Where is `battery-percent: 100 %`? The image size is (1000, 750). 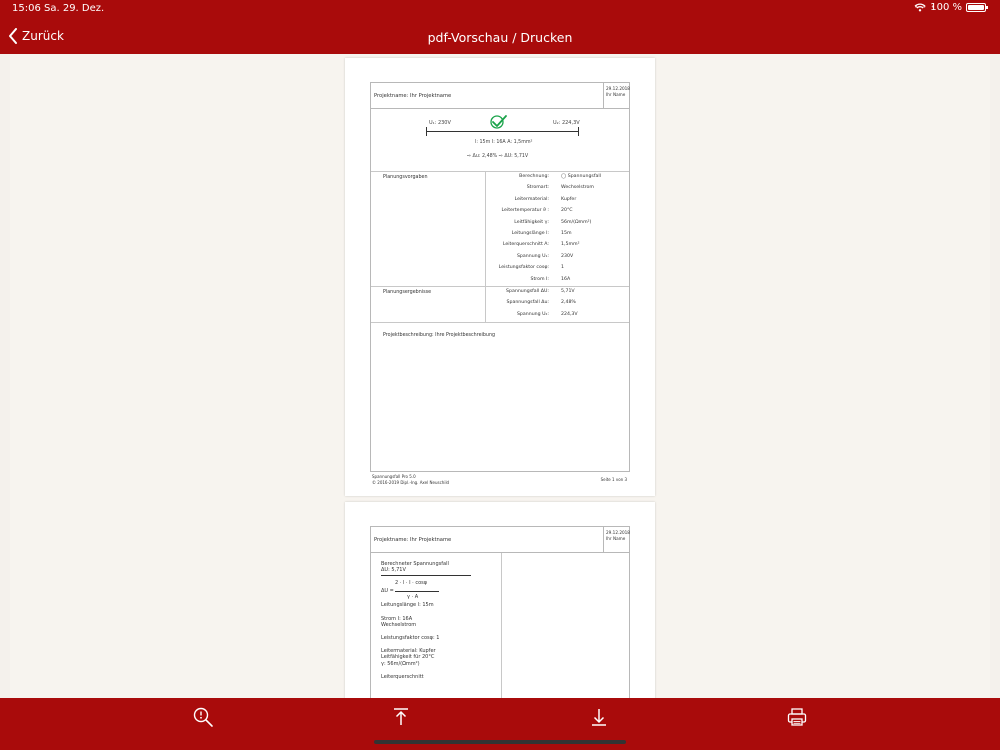
battery-percent: 100 % is located at coordinates (946, 7).